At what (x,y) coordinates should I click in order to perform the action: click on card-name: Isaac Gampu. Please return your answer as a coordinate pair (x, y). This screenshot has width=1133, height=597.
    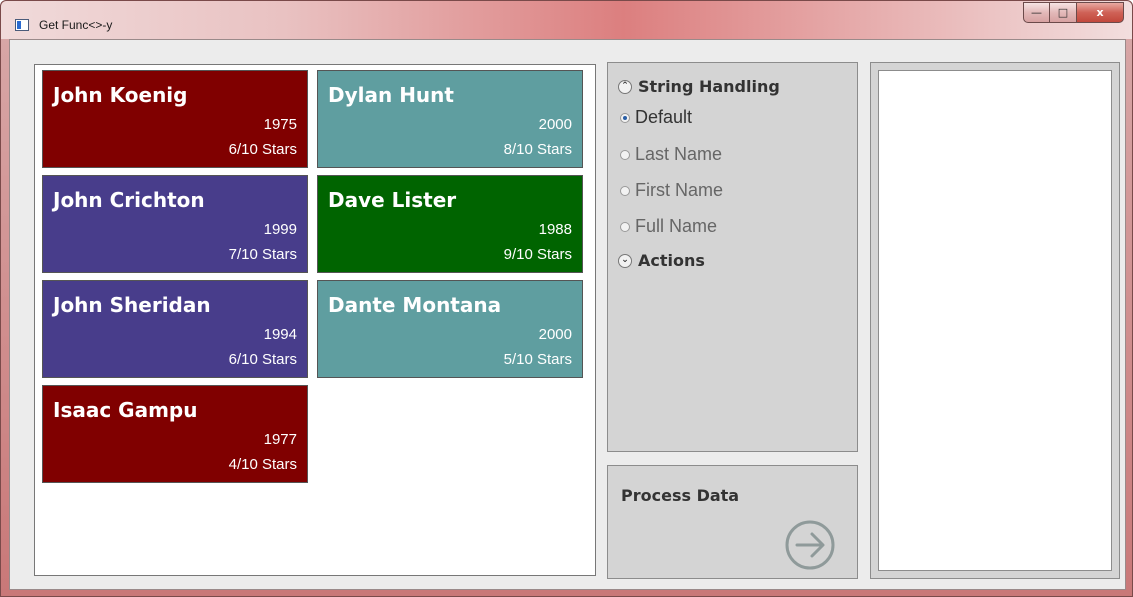
    Looking at the image, I should click on (125, 410).